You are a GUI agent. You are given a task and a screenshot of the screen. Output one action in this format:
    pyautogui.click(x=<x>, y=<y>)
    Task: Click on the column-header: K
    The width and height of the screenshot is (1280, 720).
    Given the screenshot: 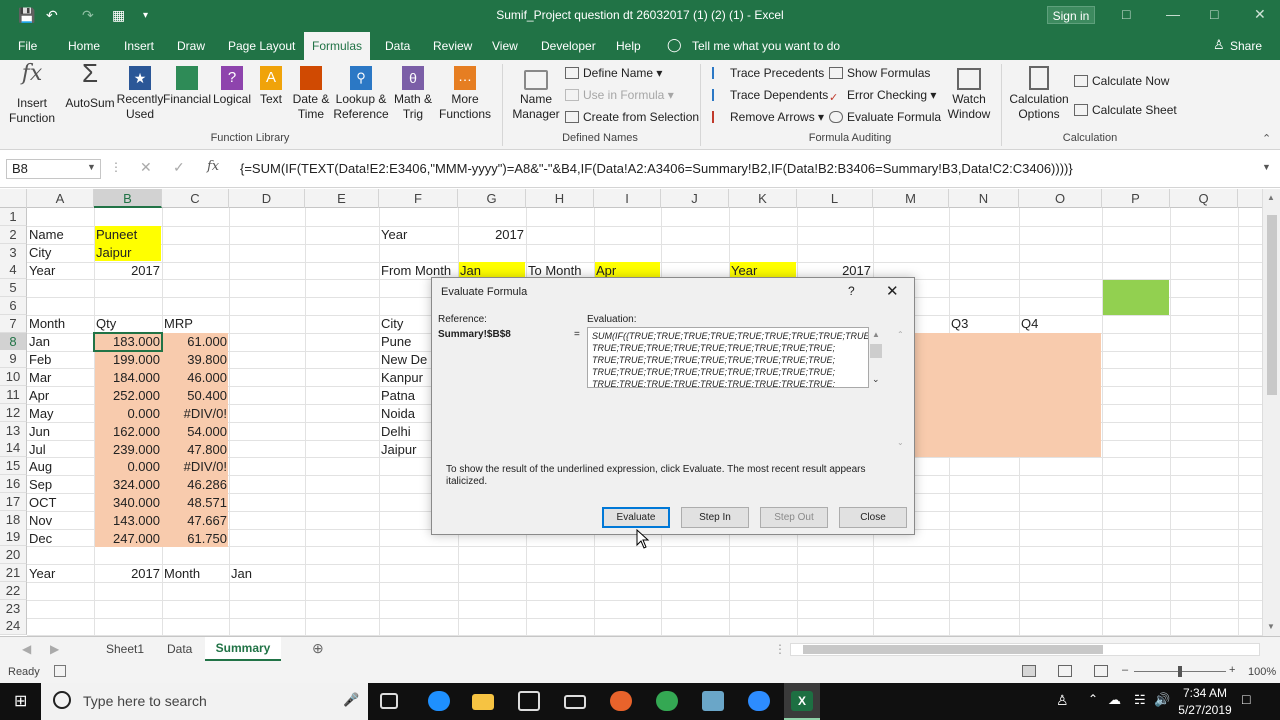 What is the action you would take?
    pyautogui.click(x=763, y=198)
    